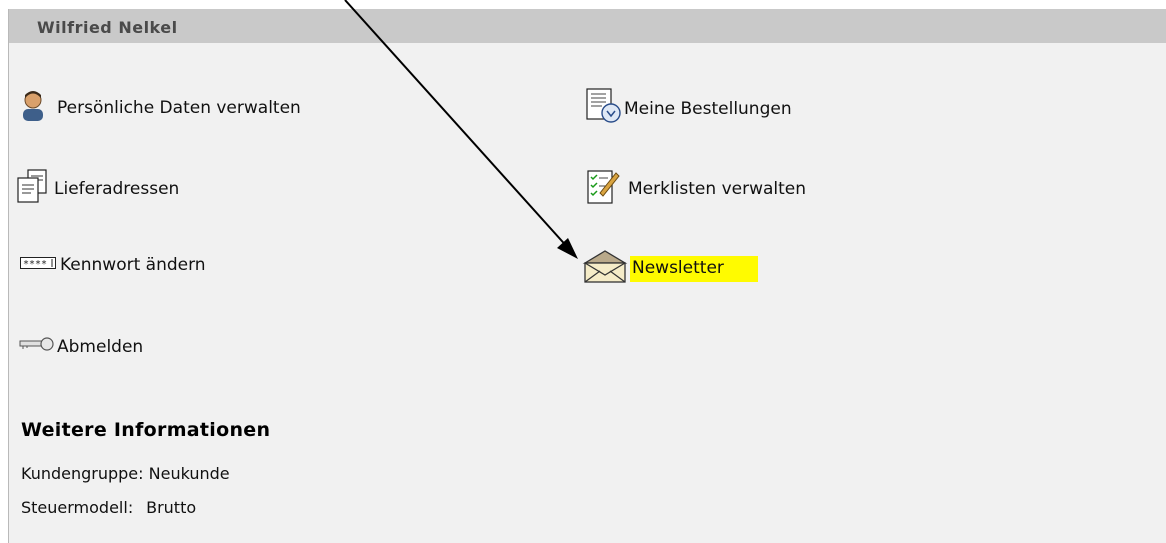  Describe the element at coordinates (77, 507) in the screenshot. I see `info-key: Steuermodell:` at that location.